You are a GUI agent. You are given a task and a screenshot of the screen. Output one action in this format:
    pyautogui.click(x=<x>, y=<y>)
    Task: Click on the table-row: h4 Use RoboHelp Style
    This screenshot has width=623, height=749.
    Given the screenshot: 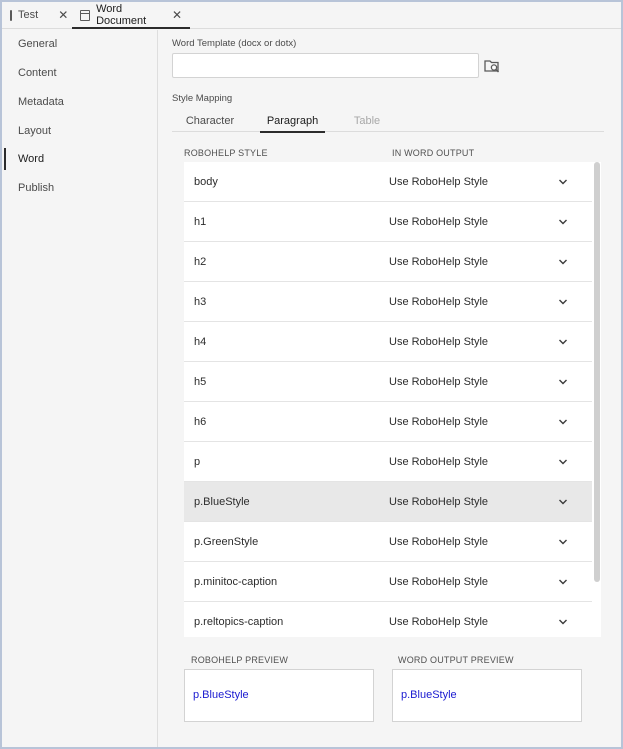 What is the action you would take?
    pyautogui.click(x=388, y=342)
    